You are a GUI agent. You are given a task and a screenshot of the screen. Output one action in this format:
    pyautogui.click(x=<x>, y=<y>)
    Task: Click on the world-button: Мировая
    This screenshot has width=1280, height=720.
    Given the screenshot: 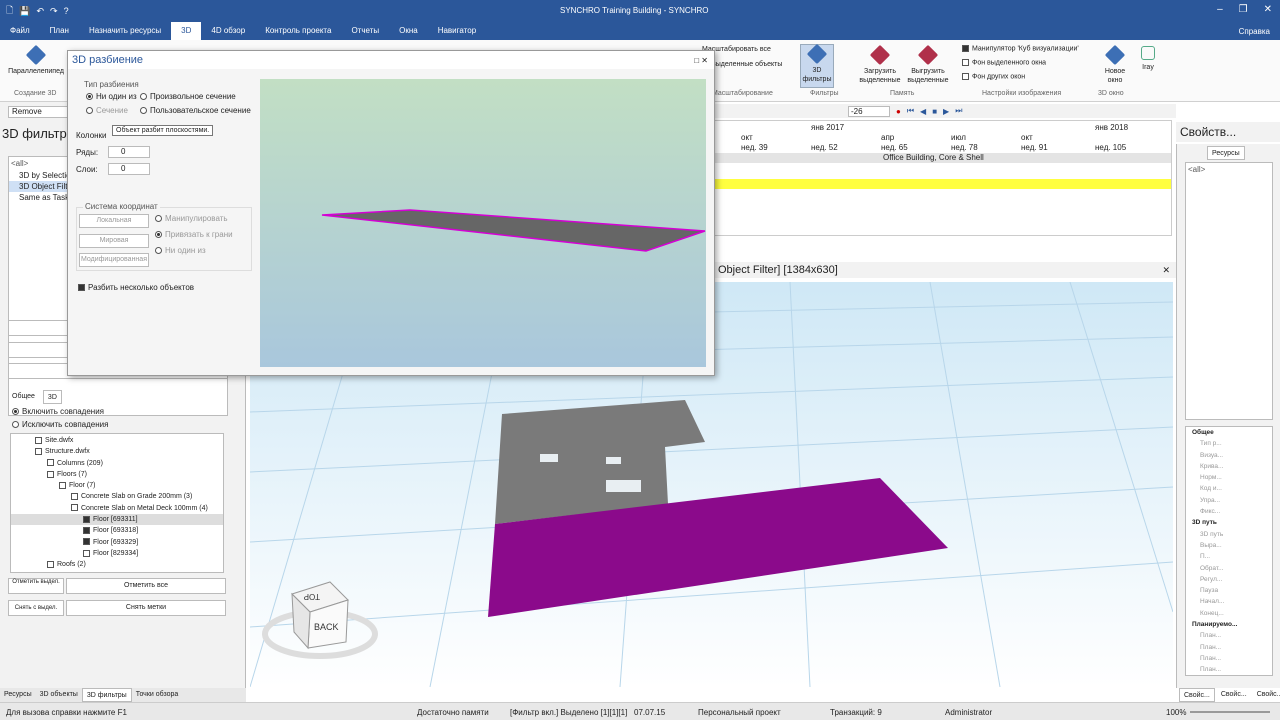 What is the action you would take?
    pyautogui.click(x=114, y=241)
    